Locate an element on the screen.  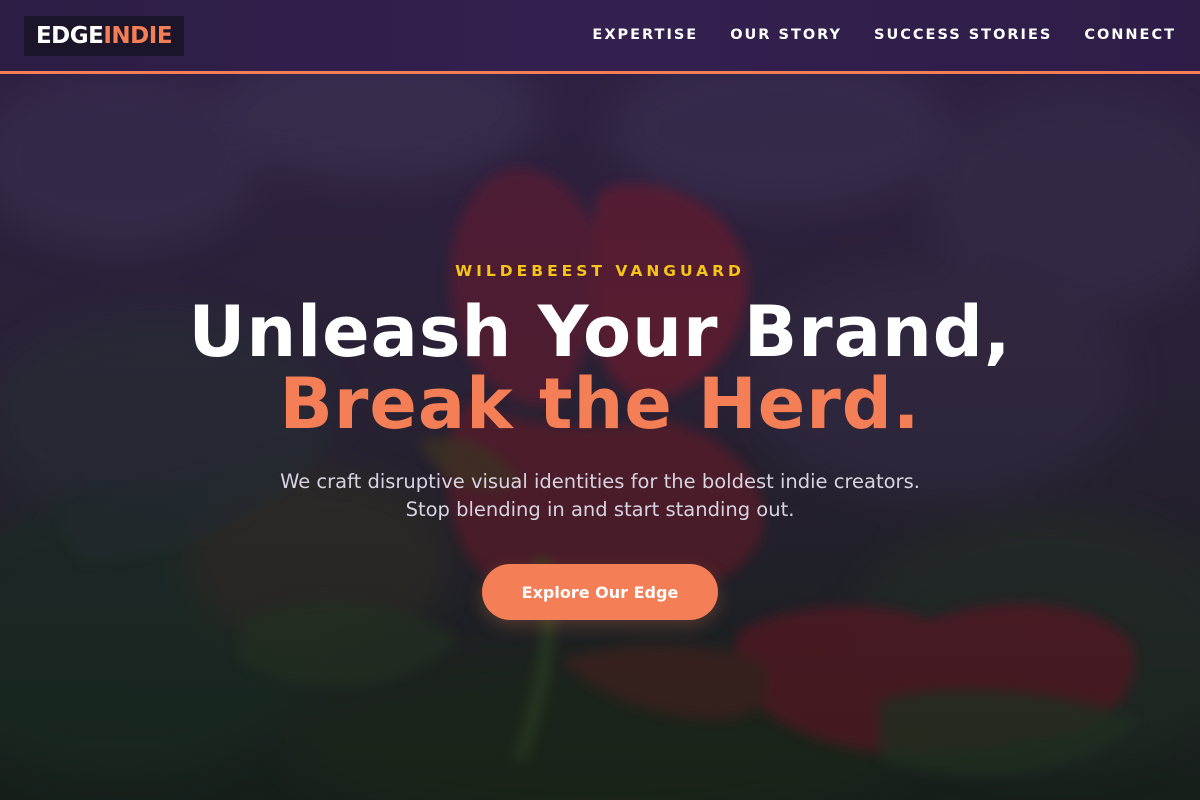
nav-link-connect: CONNECT is located at coordinates (1130, 35).